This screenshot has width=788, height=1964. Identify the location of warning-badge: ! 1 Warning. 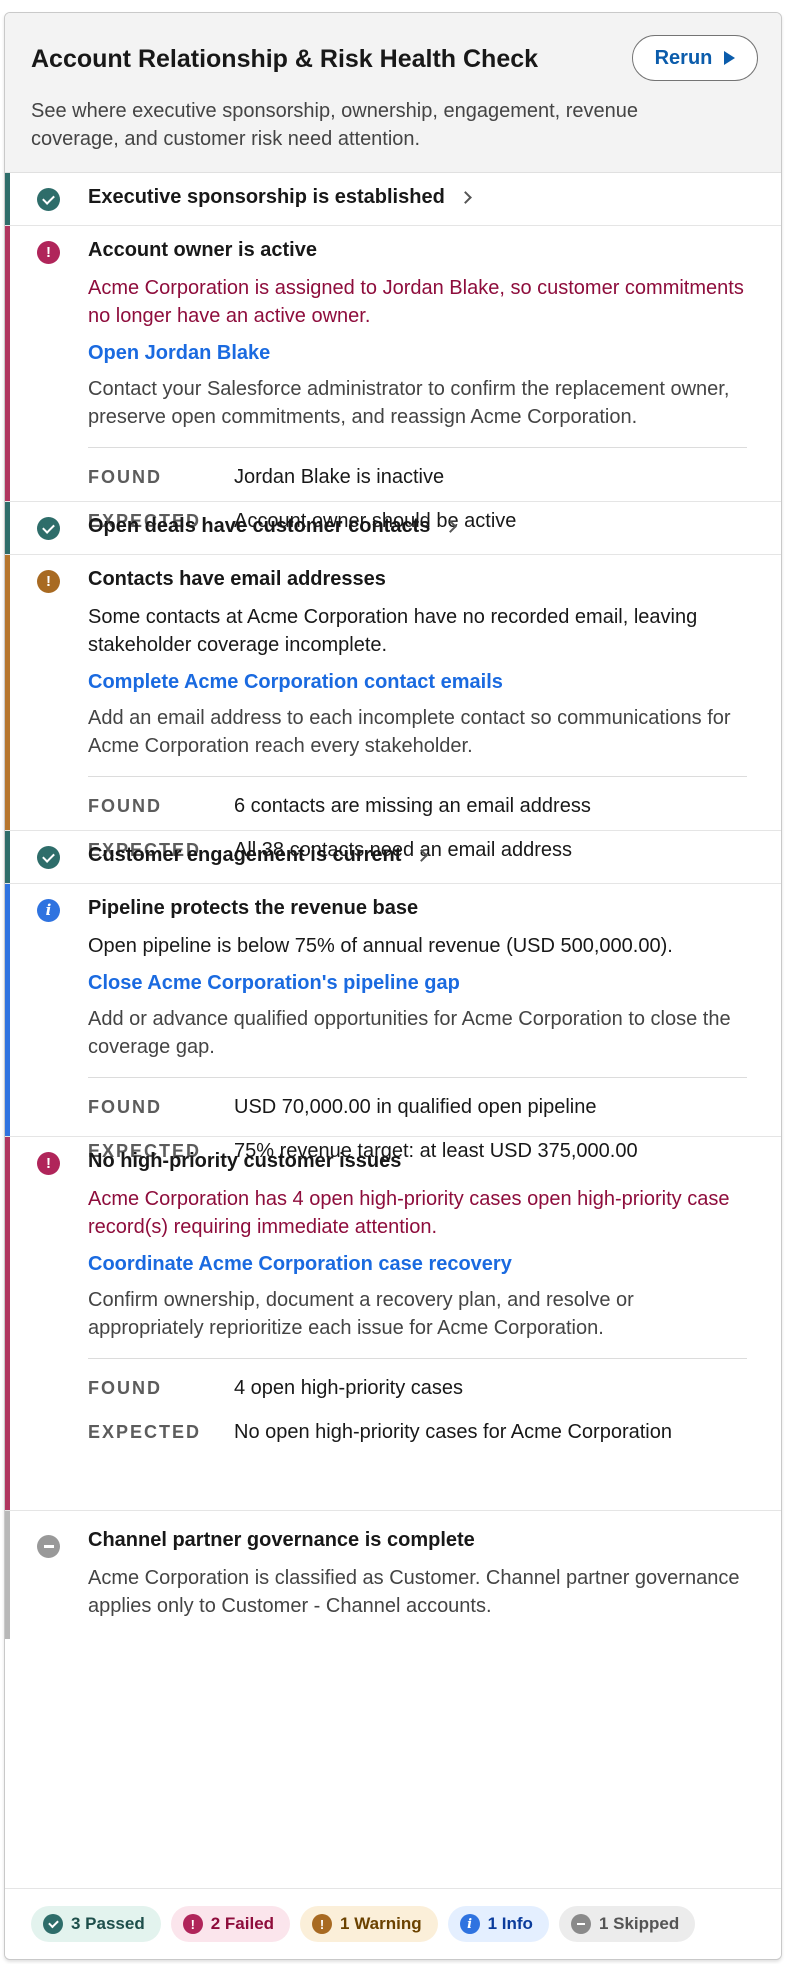
(369, 1924).